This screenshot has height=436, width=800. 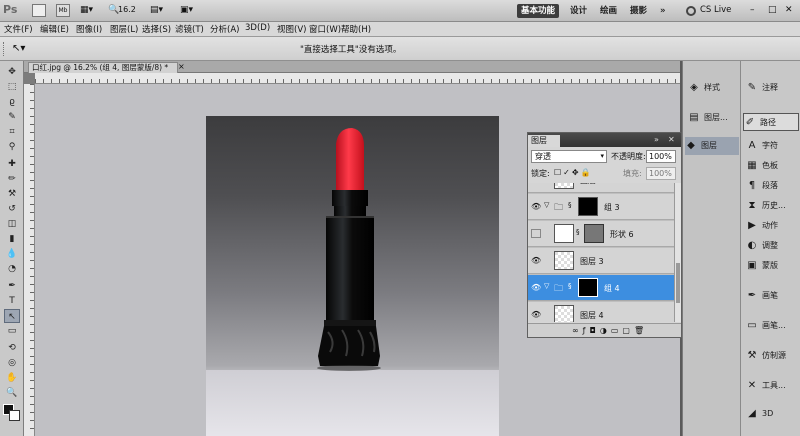 What do you see at coordinates (595, 330) in the screenshot?
I see `add-mask-icon: ◘` at bounding box center [595, 330].